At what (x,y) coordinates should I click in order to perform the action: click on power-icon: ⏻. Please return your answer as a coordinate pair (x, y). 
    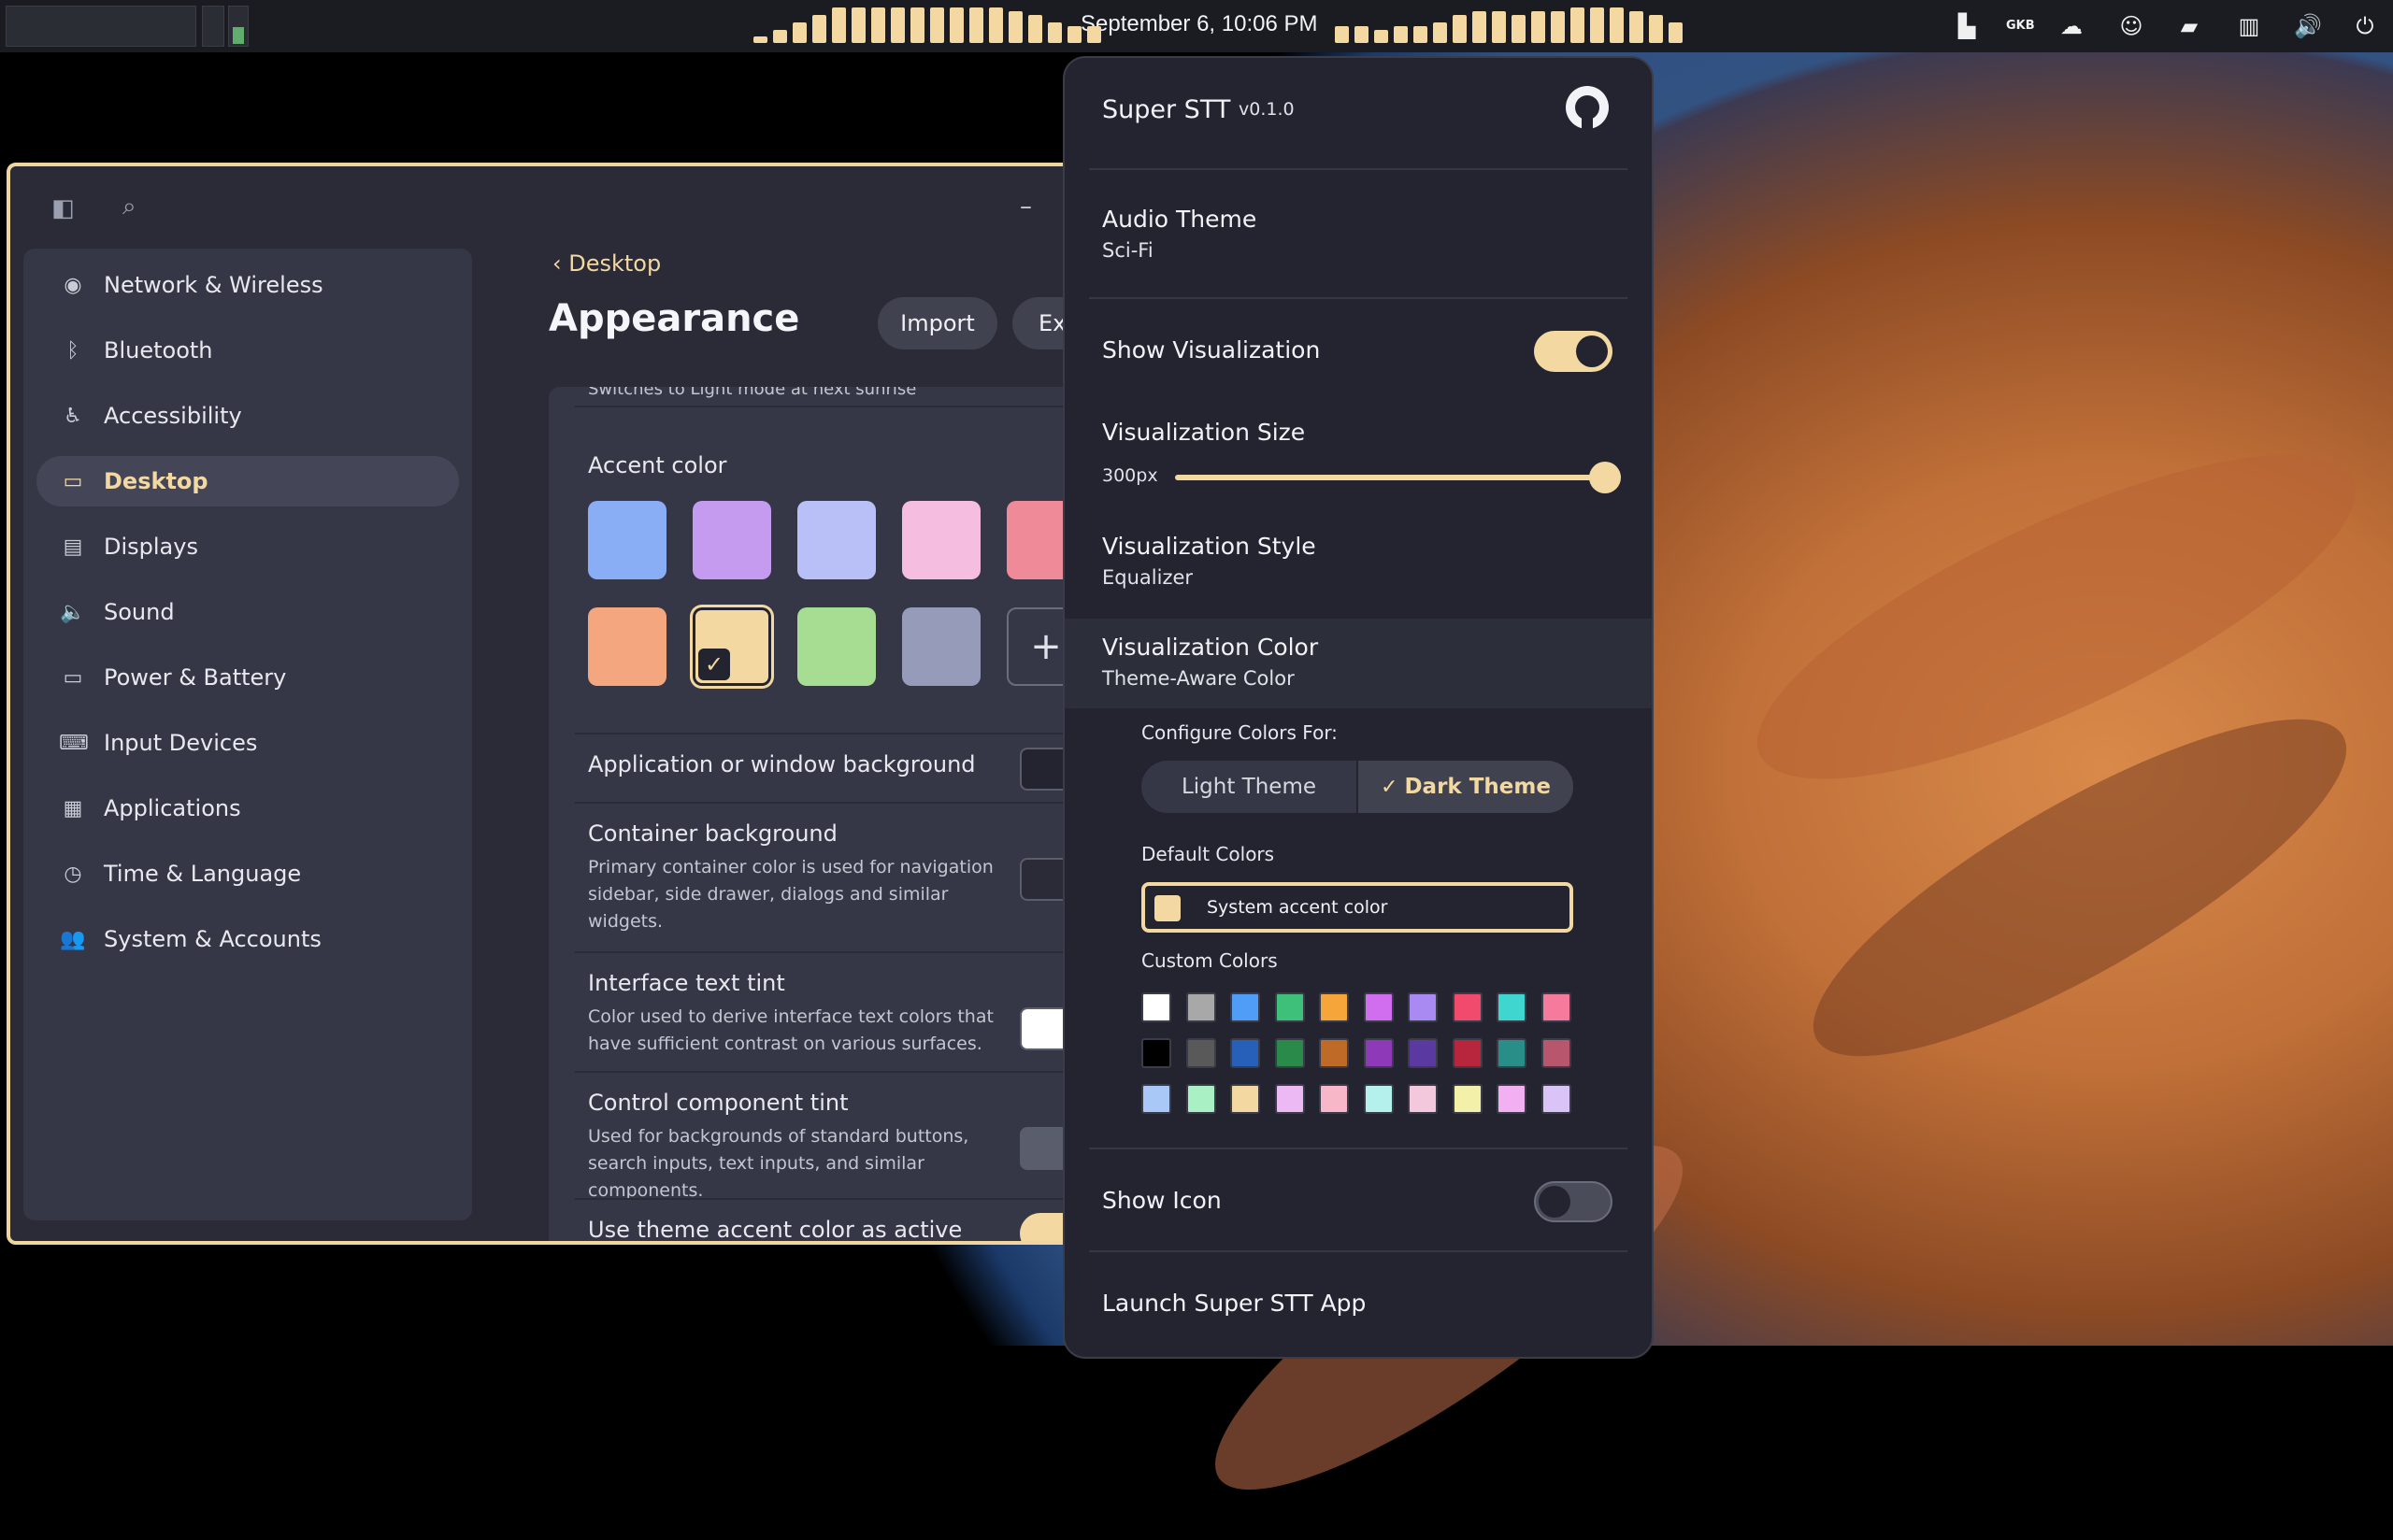
    Looking at the image, I should click on (2365, 26).